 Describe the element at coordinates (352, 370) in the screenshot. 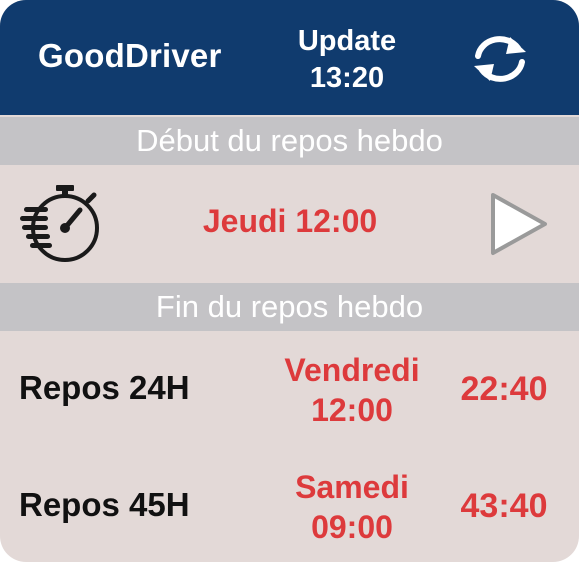

I see `rest-end-day: Vendredi` at that location.